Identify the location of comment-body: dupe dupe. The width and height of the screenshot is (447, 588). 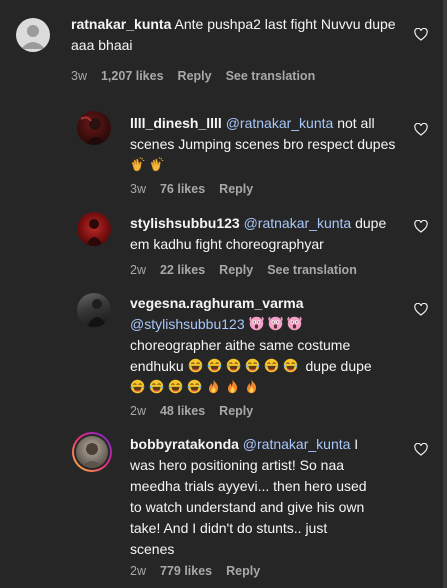
(338, 366).